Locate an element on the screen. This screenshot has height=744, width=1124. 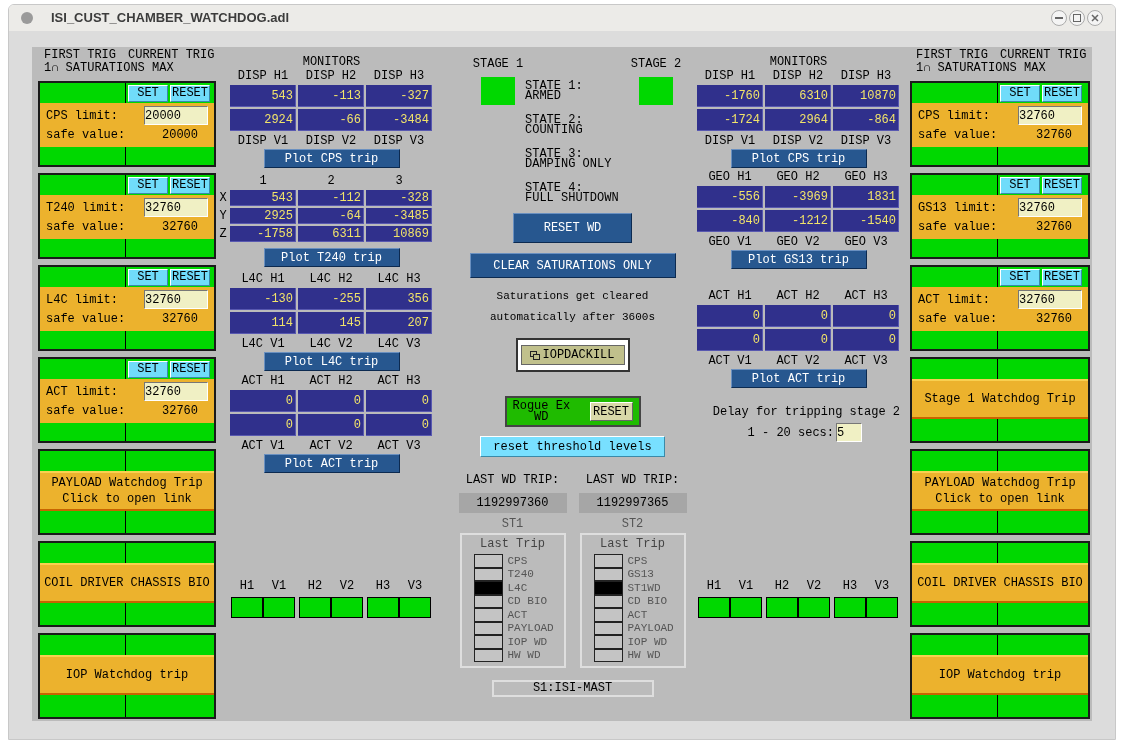
monitor-value: -556 is located at coordinates (730, 197).